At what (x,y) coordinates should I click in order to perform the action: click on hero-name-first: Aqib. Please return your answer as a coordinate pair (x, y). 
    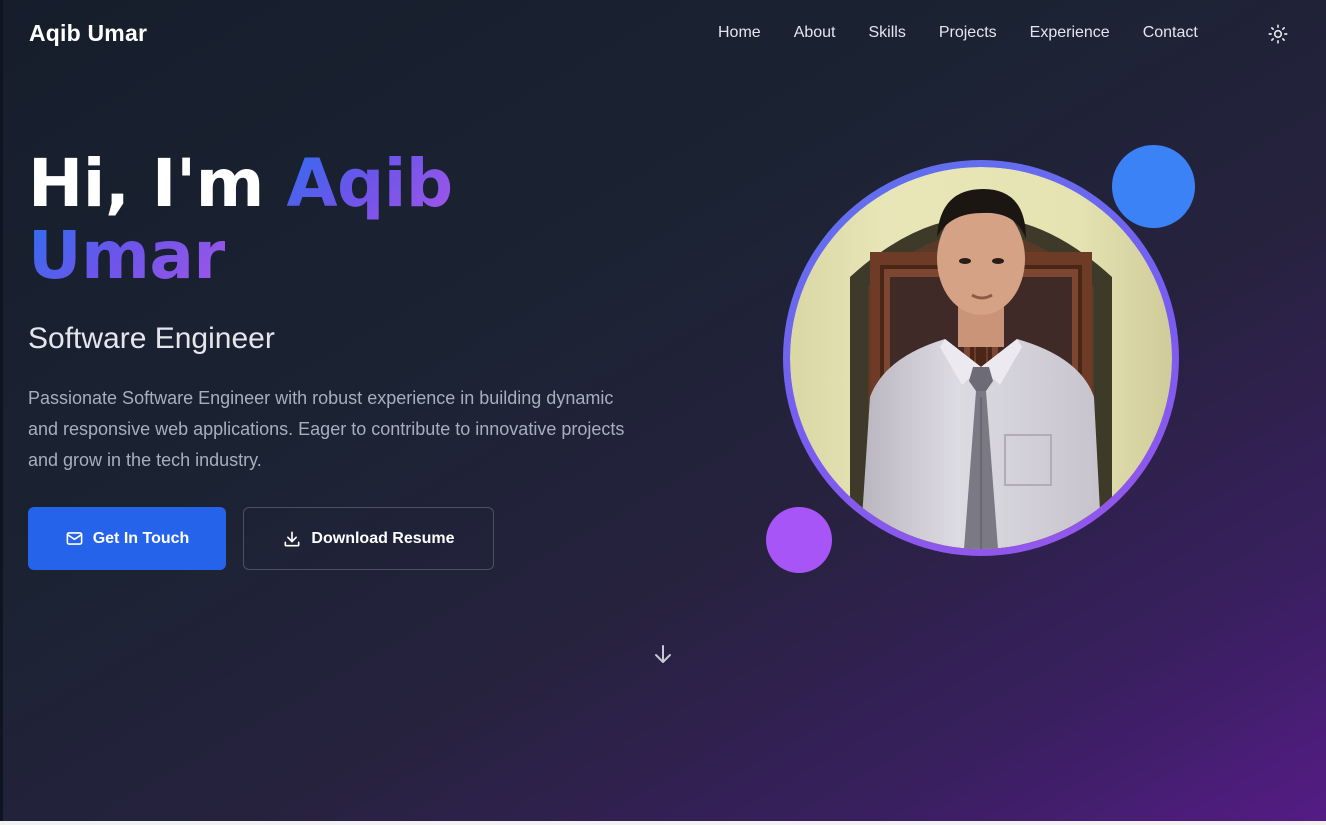
    Looking at the image, I should click on (369, 183).